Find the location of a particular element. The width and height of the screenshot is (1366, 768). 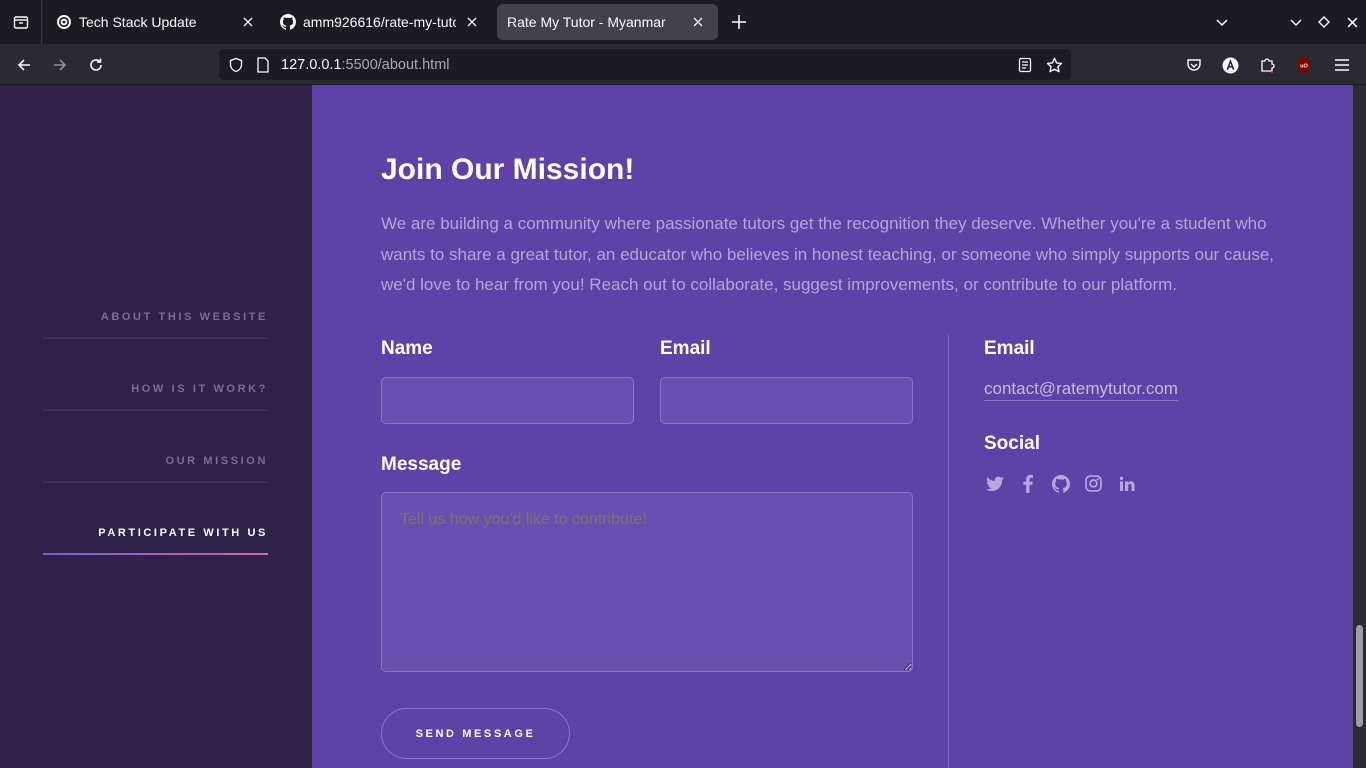

list-all-tabs-button is located at coordinates (1222, 22).